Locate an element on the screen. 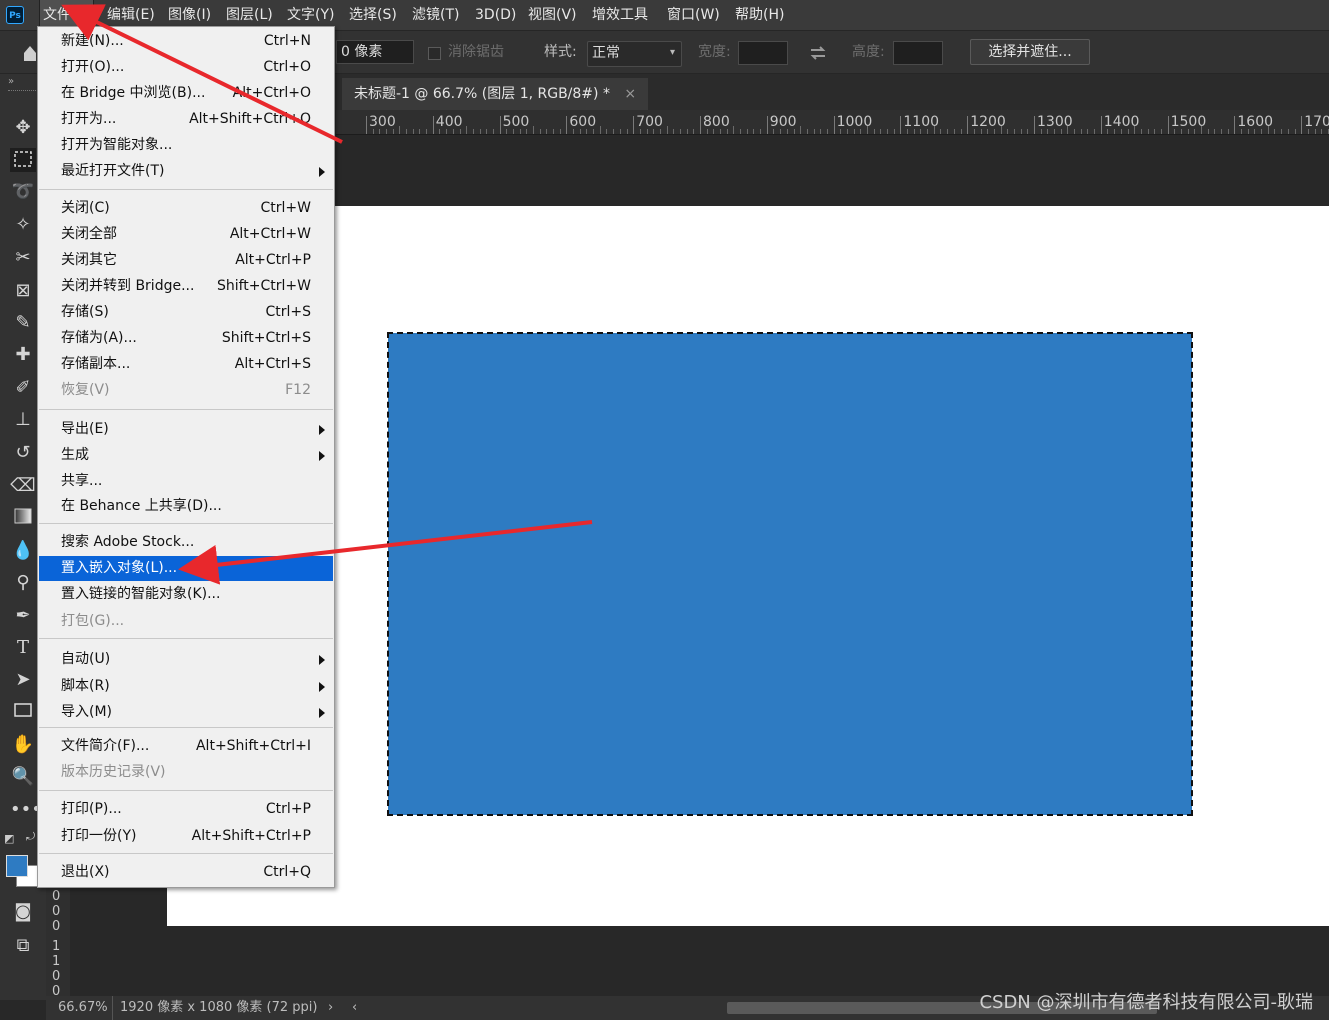 The image size is (1329, 1020). menu-item-8: 视图(V) is located at coordinates (552, 15).